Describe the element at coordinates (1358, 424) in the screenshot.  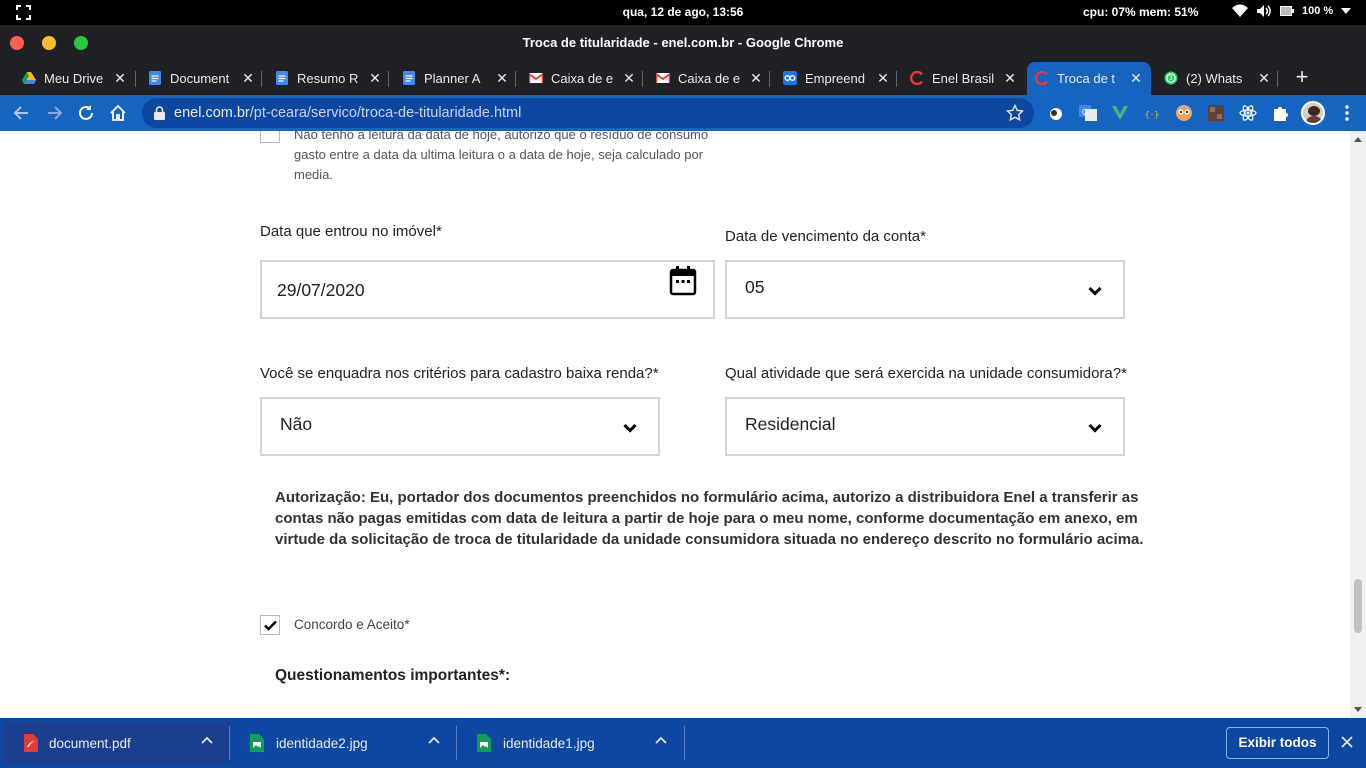
I see `page-scrollbar` at that location.